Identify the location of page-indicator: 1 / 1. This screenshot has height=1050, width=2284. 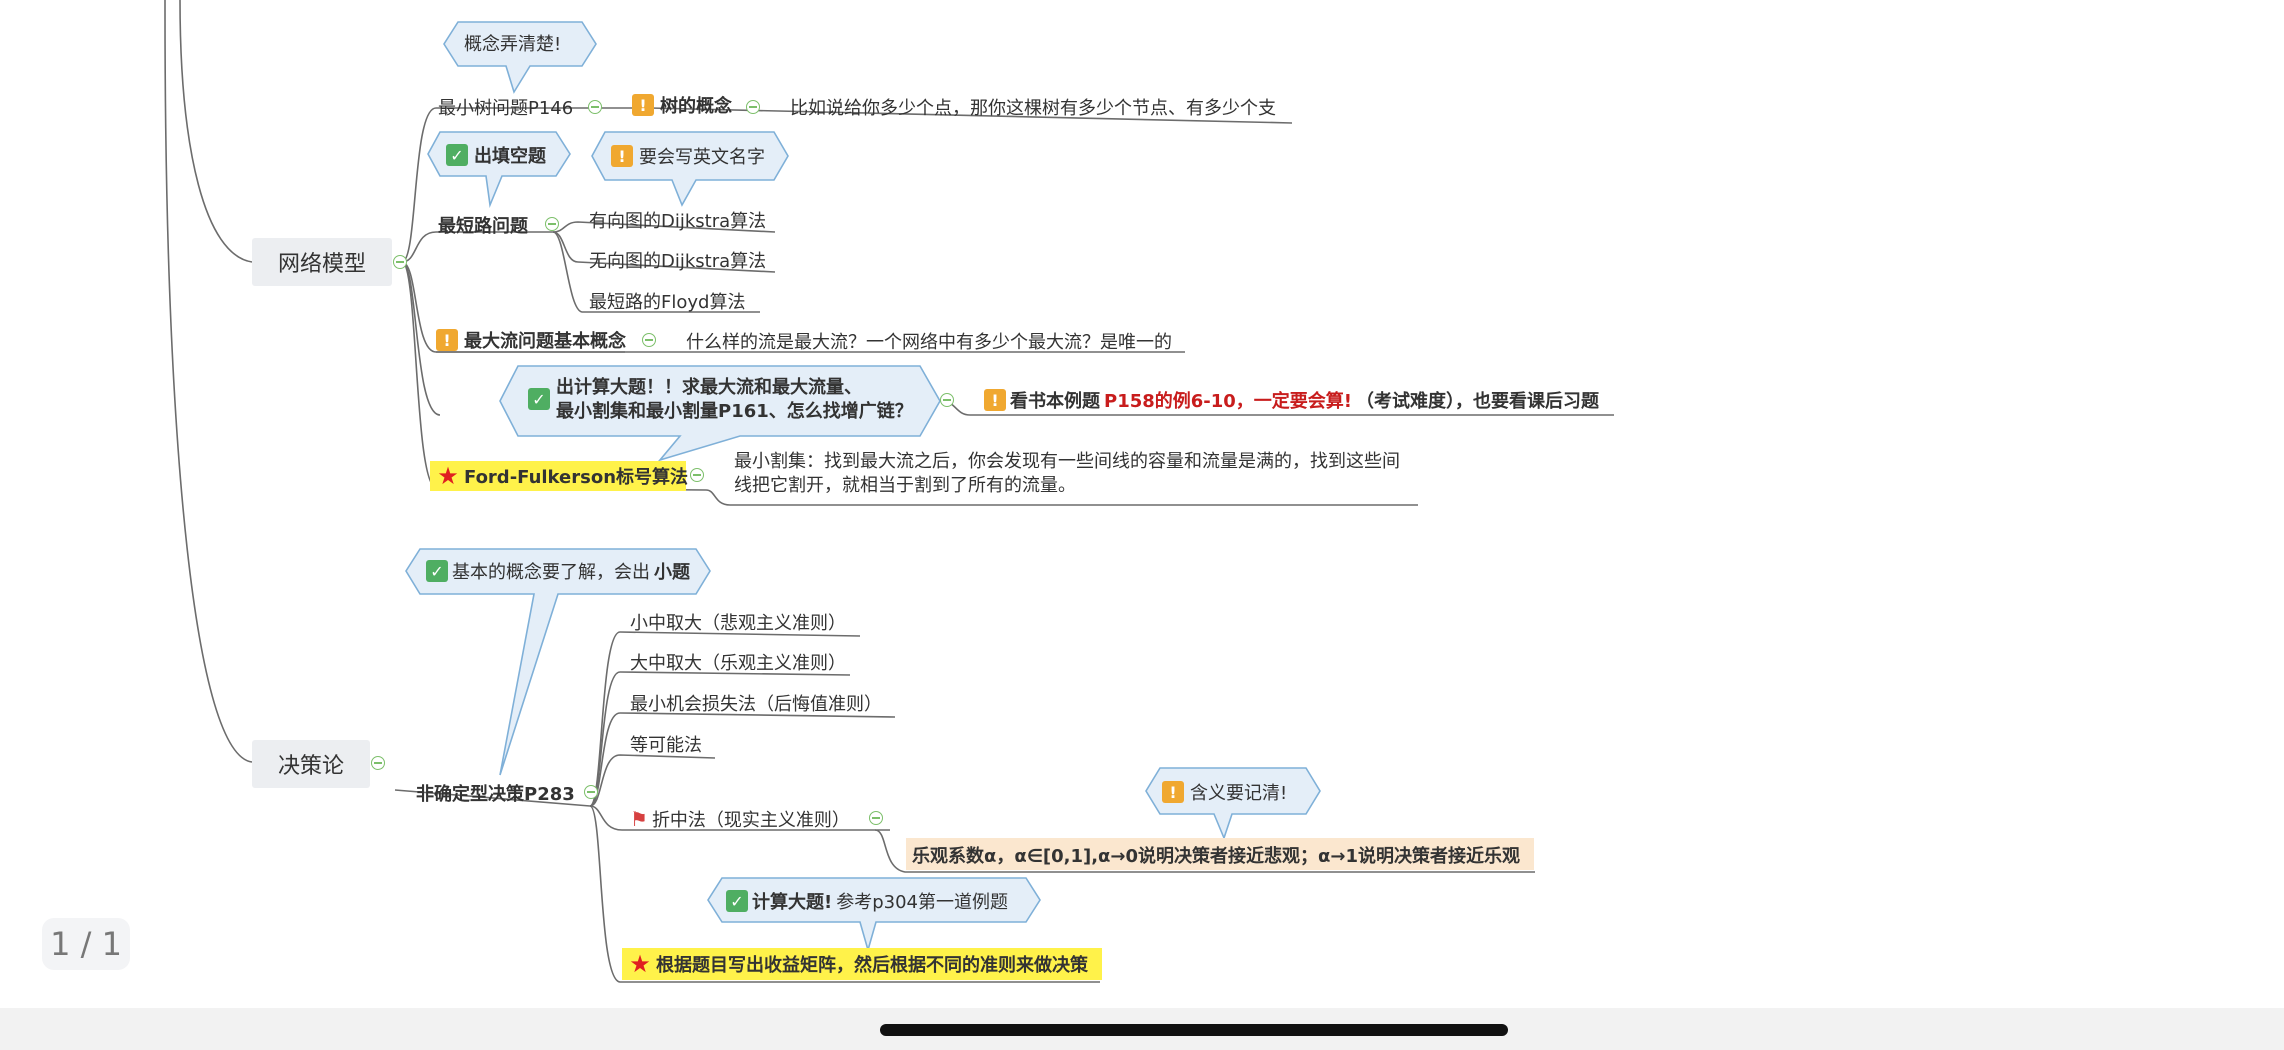
(86, 944).